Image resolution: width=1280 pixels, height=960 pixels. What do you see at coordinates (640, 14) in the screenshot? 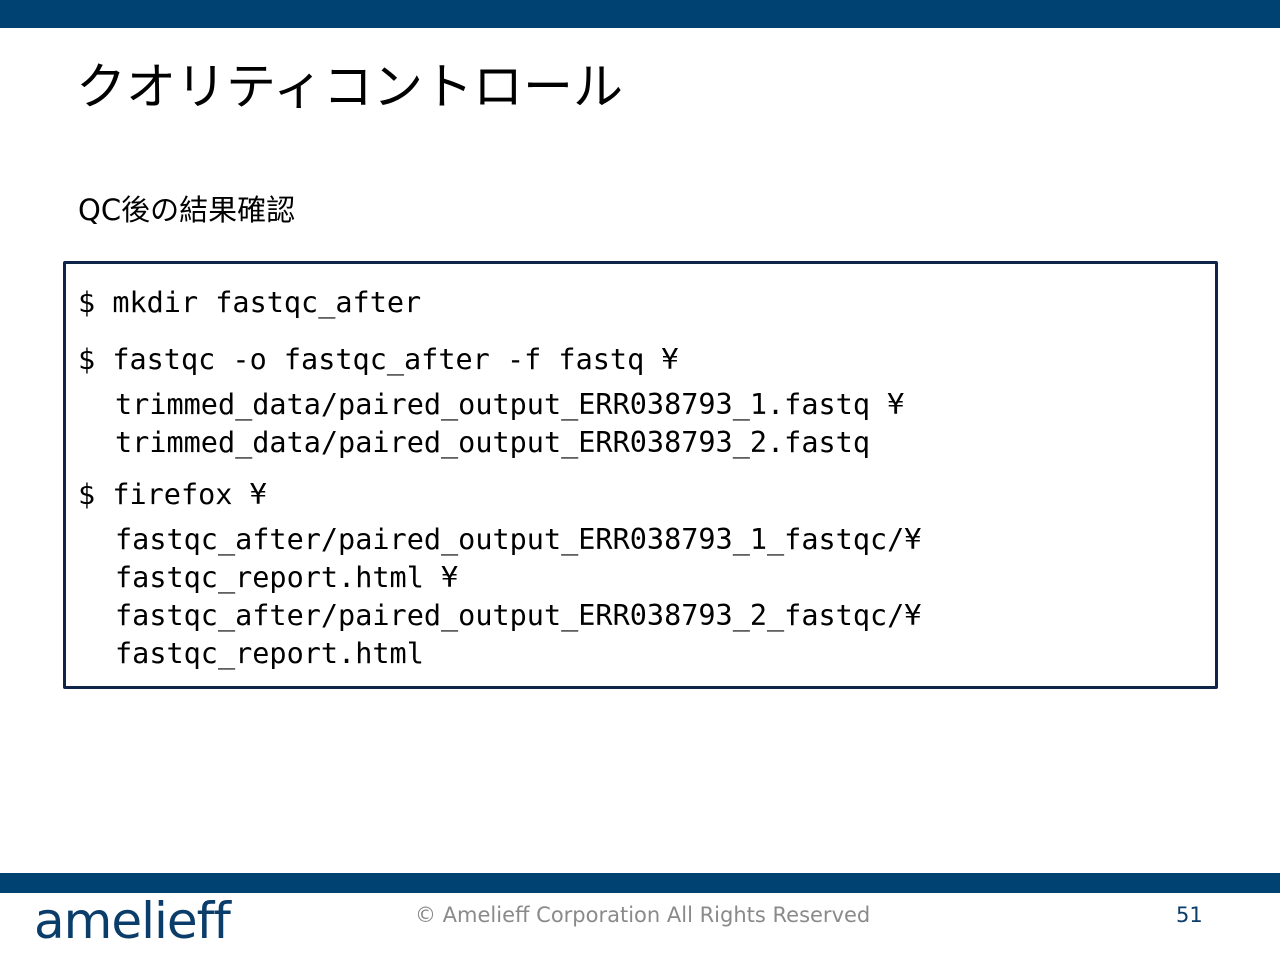
I see `top-bar` at bounding box center [640, 14].